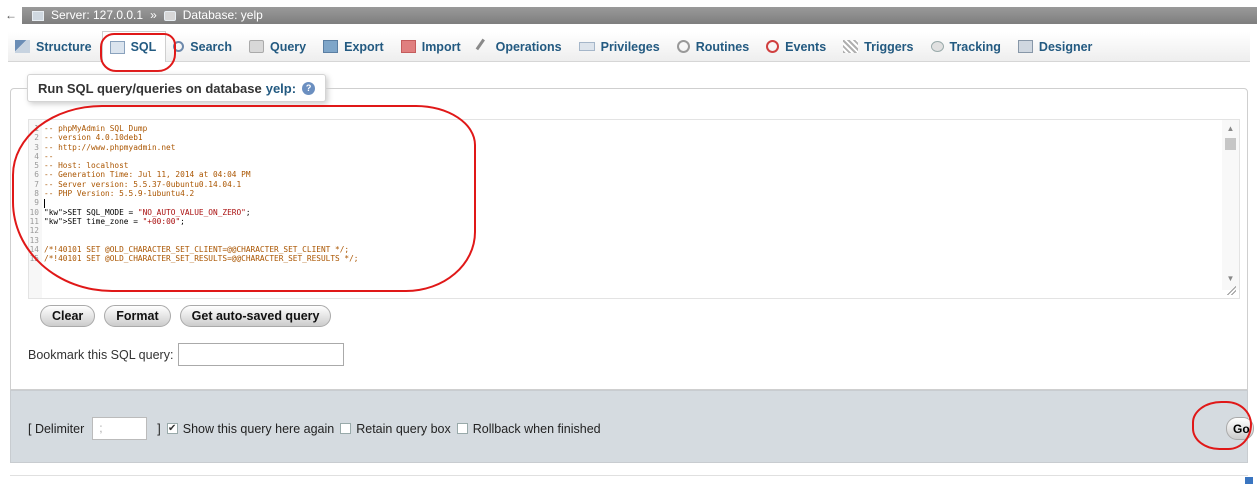 The image size is (1257, 486). I want to click on tab-tracking: Tracking, so click(967, 47).